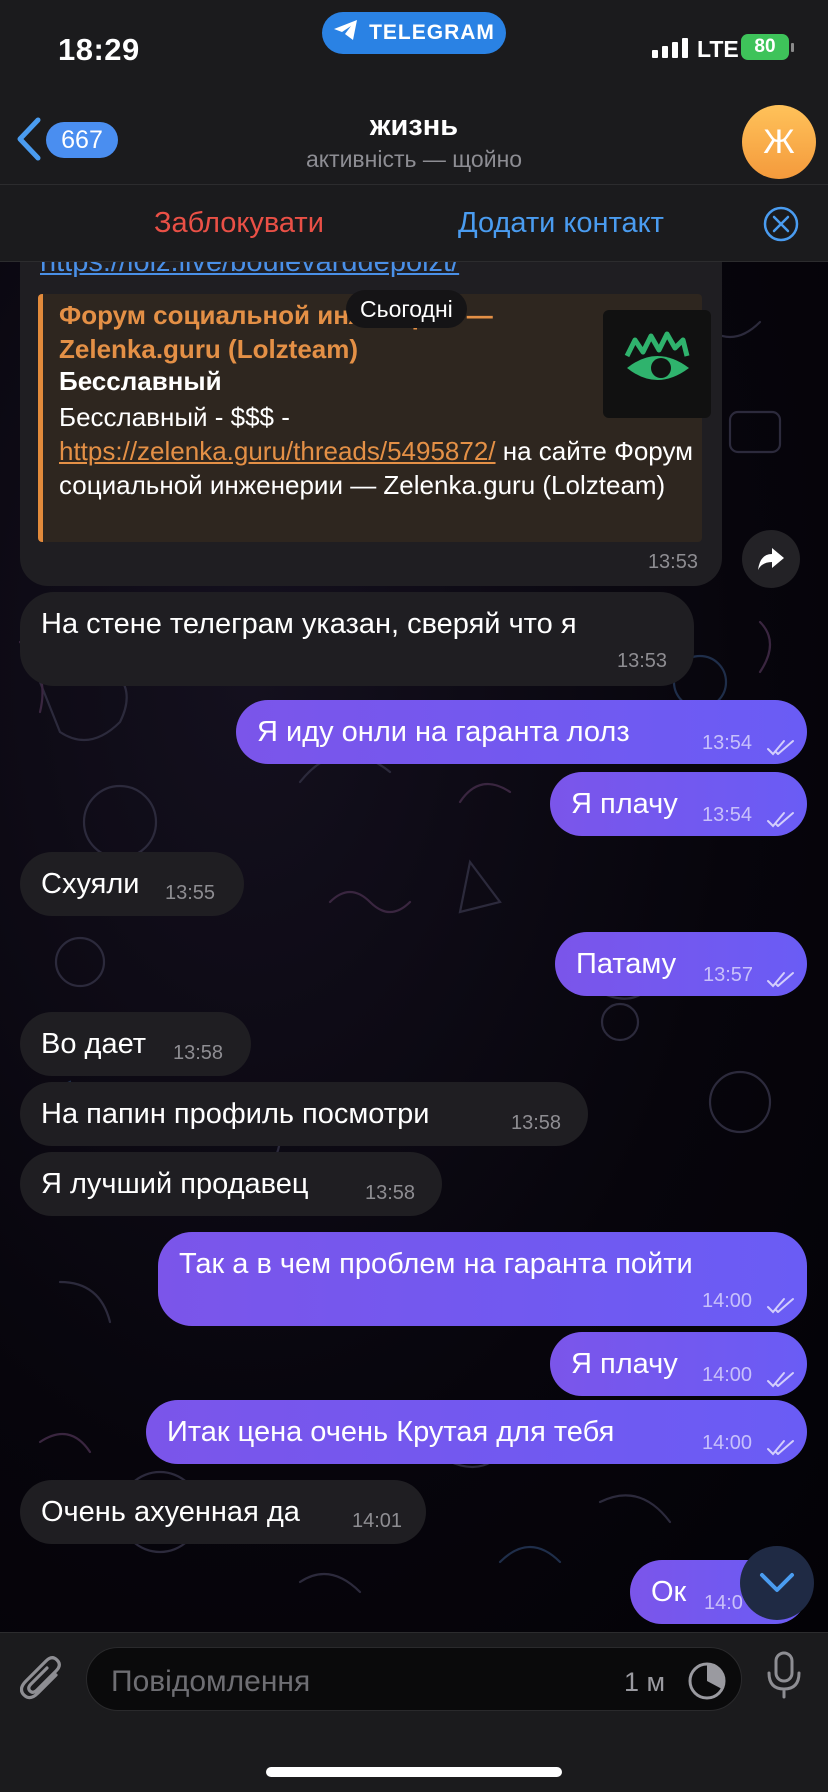 Image resolution: width=828 pixels, height=1792 pixels. Describe the element at coordinates (436, 1264) in the screenshot. I see `message-text: Так а в чем проблем на гаранта пойти` at that location.